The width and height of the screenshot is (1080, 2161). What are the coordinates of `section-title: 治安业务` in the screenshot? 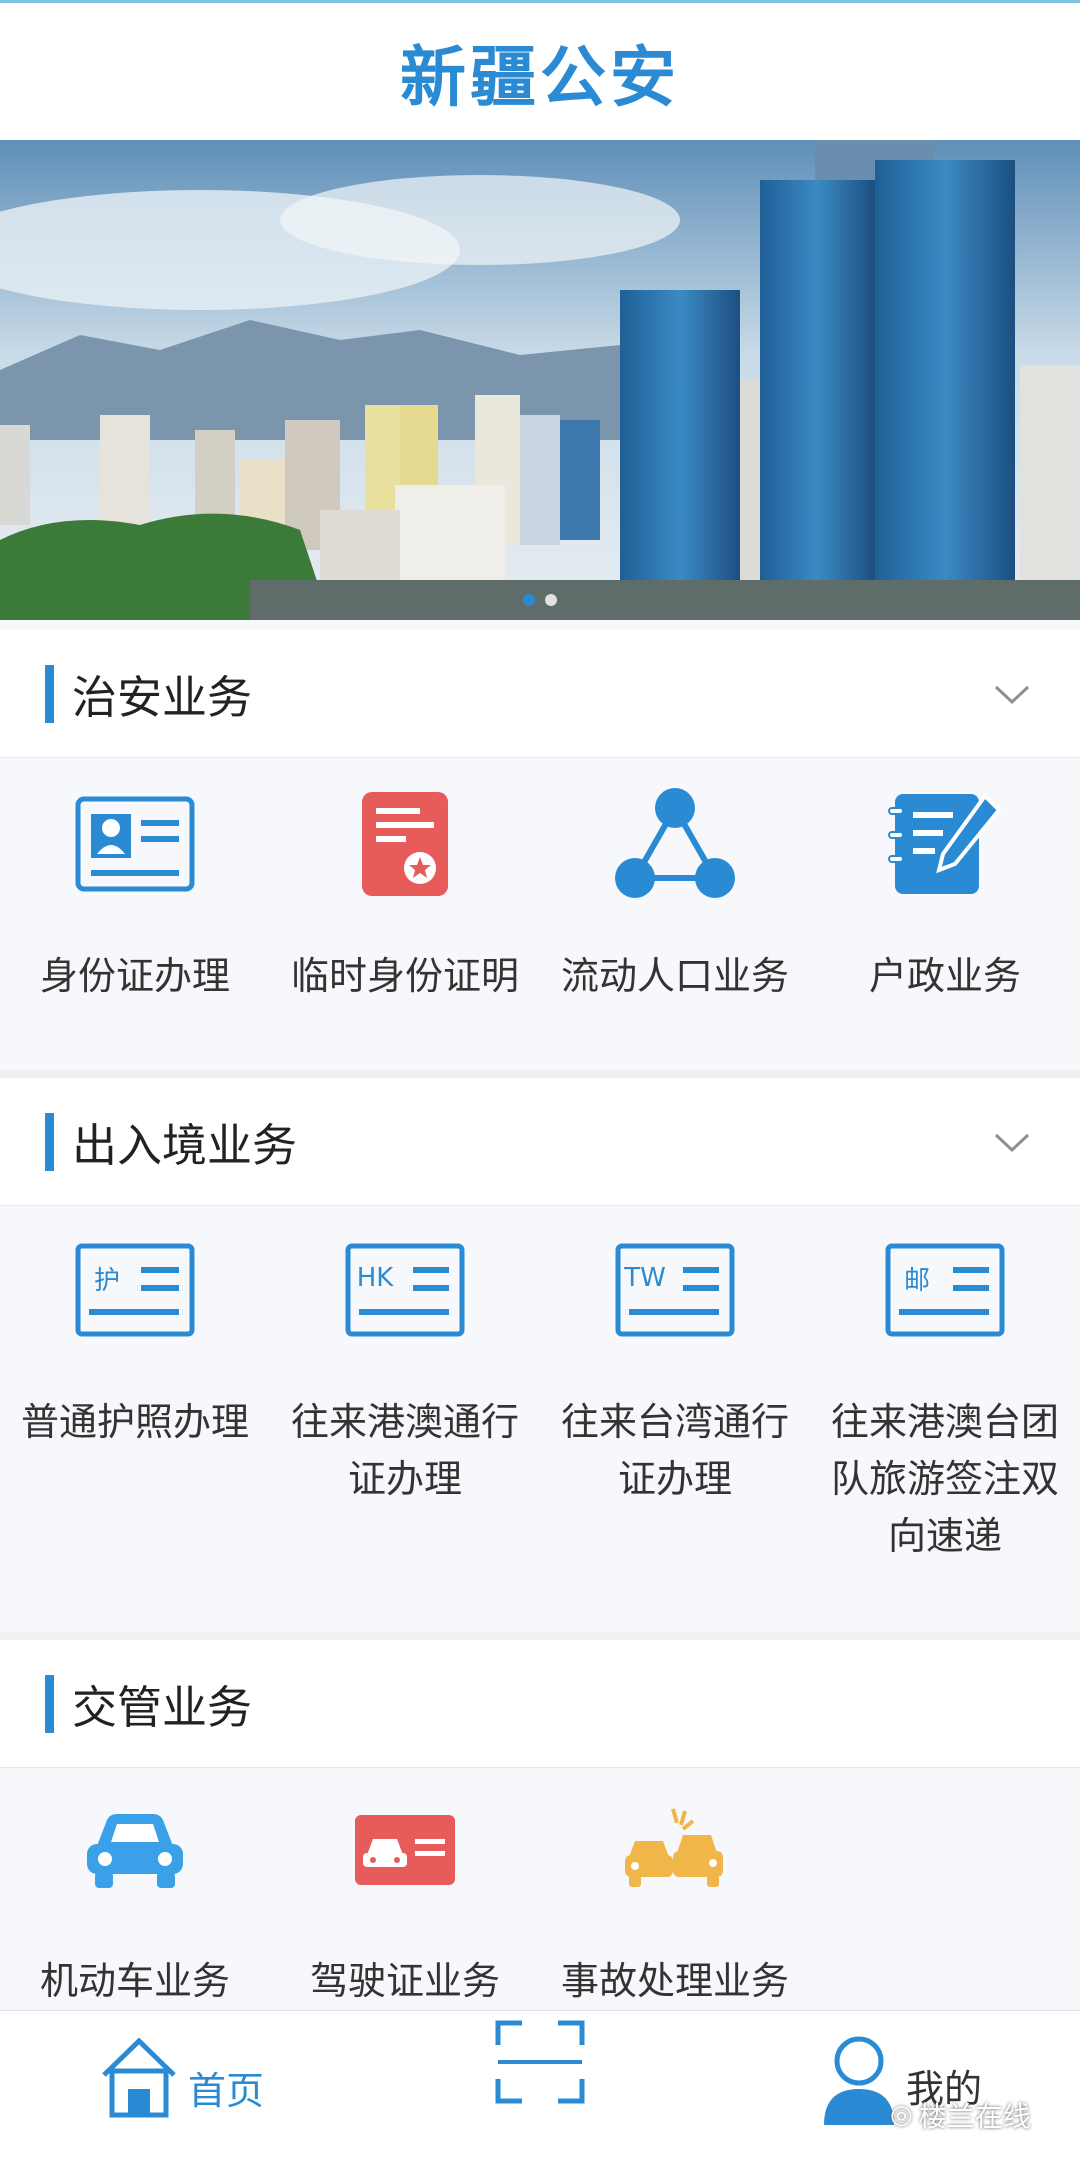 It's located at (162, 697).